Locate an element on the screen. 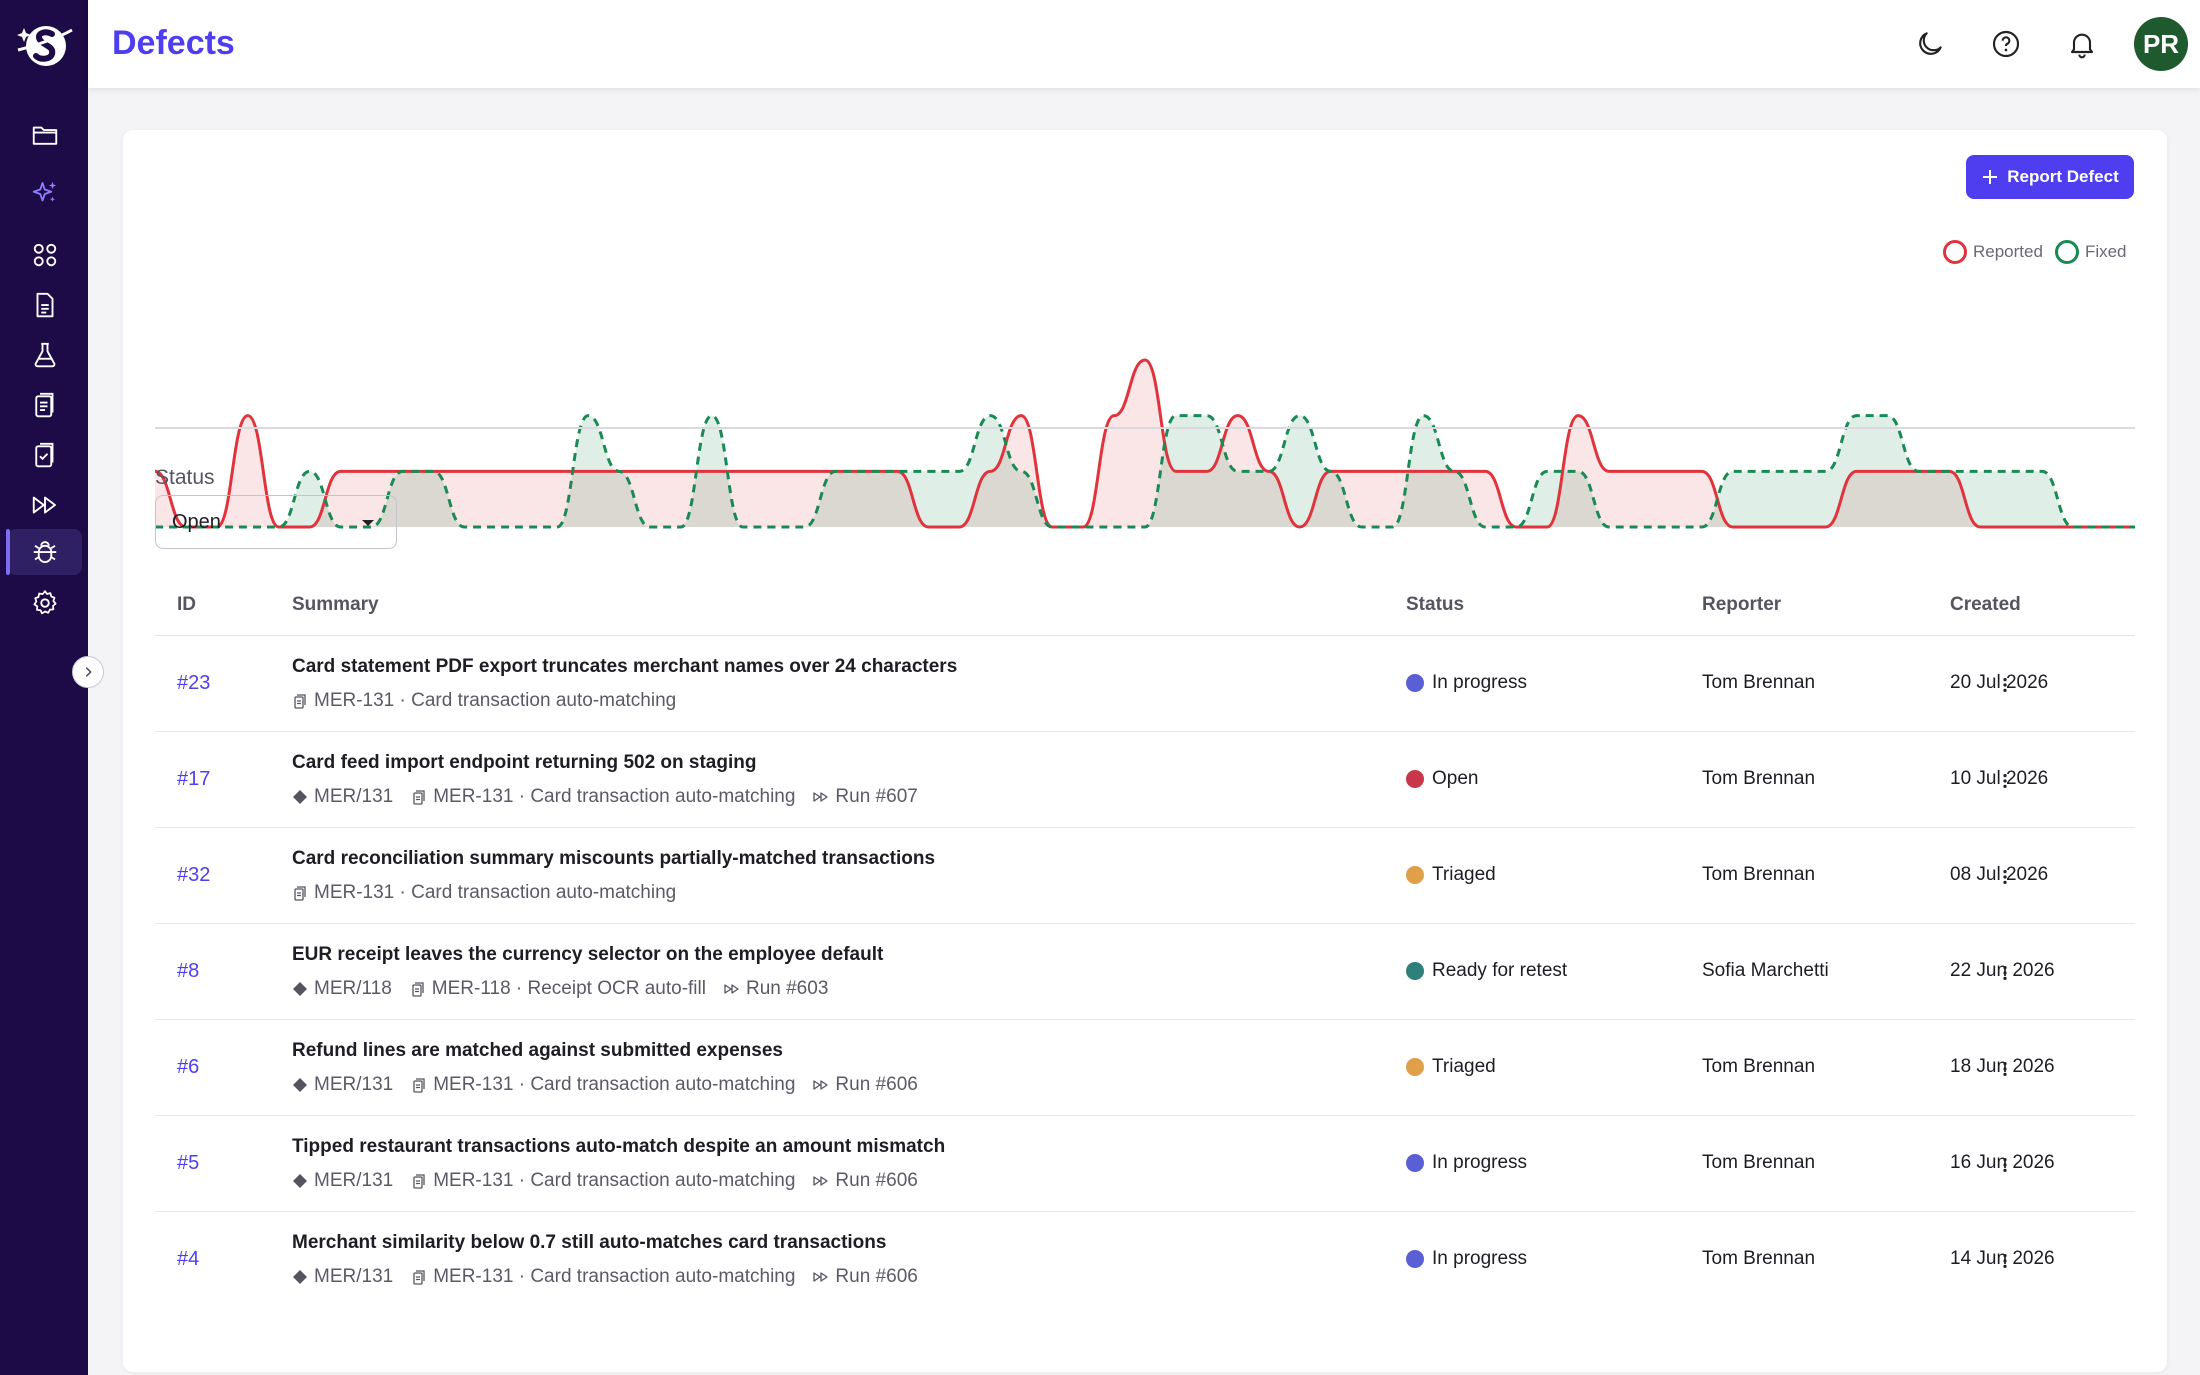 The image size is (2200, 1375). run-link: Run #603 is located at coordinates (776, 989).